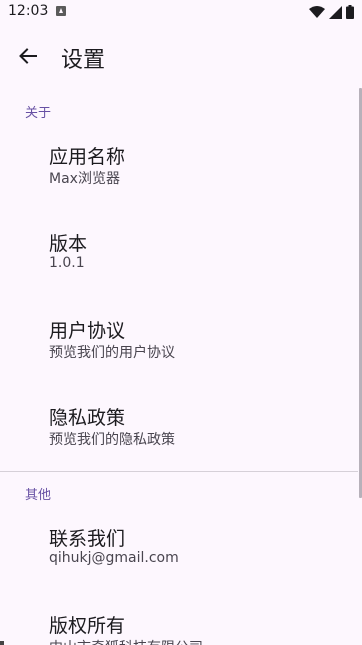 This screenshot has height=645, width=362. Describe the element at coordinates (84, 179) in the screenshot. I see `pref-summary: Max浏览器` at that location.